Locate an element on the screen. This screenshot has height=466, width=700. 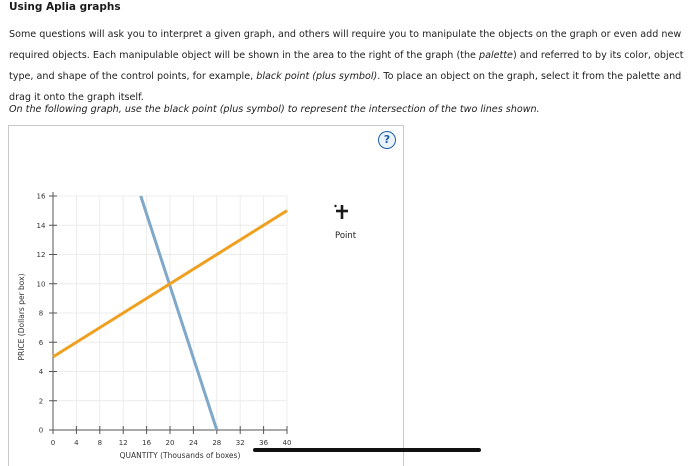
y-tick-label: 12 is located at coordinates (41, 255).